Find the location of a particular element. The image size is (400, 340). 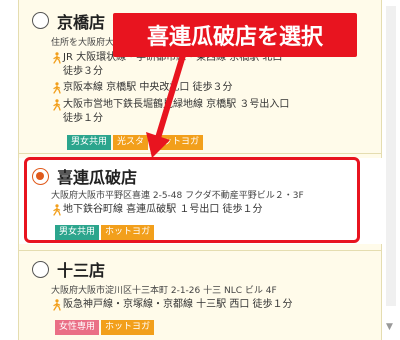

store-address: 大阪府大阪市淀川区十三本町 2-1-26 十三 NLC ビル 4F is located at coordinates (164, 291).